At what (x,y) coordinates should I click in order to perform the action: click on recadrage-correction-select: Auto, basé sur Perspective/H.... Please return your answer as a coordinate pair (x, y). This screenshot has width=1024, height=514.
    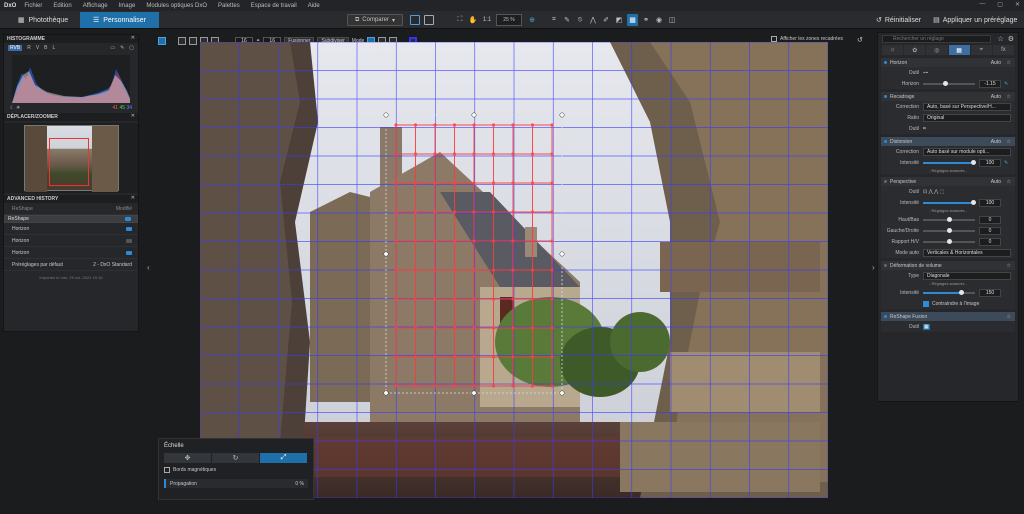
    Looking at the image, I should click on (967, 106).